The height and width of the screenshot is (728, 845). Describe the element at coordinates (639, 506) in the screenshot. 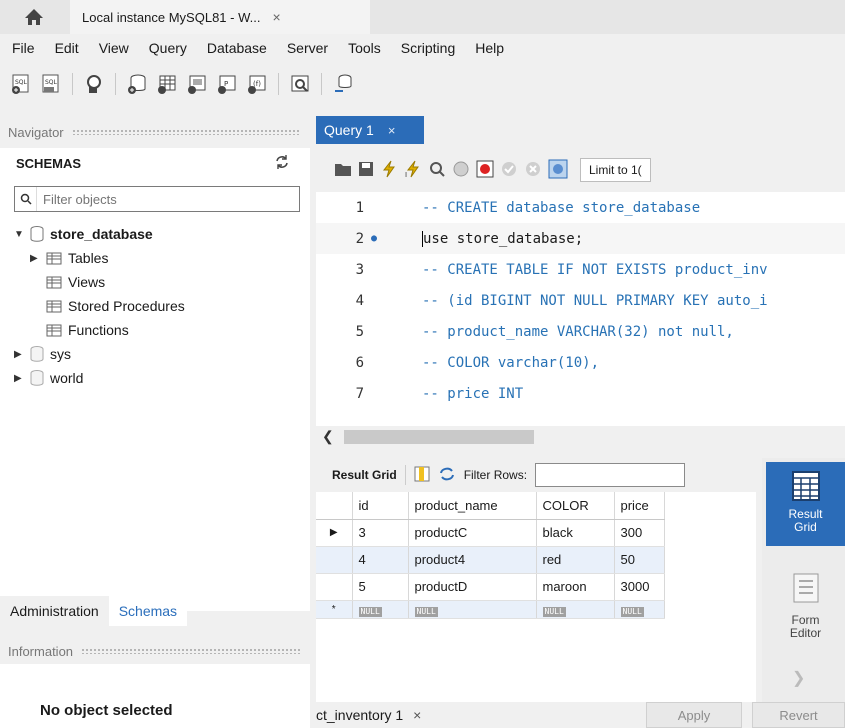

I see `column-header: price` at that location.